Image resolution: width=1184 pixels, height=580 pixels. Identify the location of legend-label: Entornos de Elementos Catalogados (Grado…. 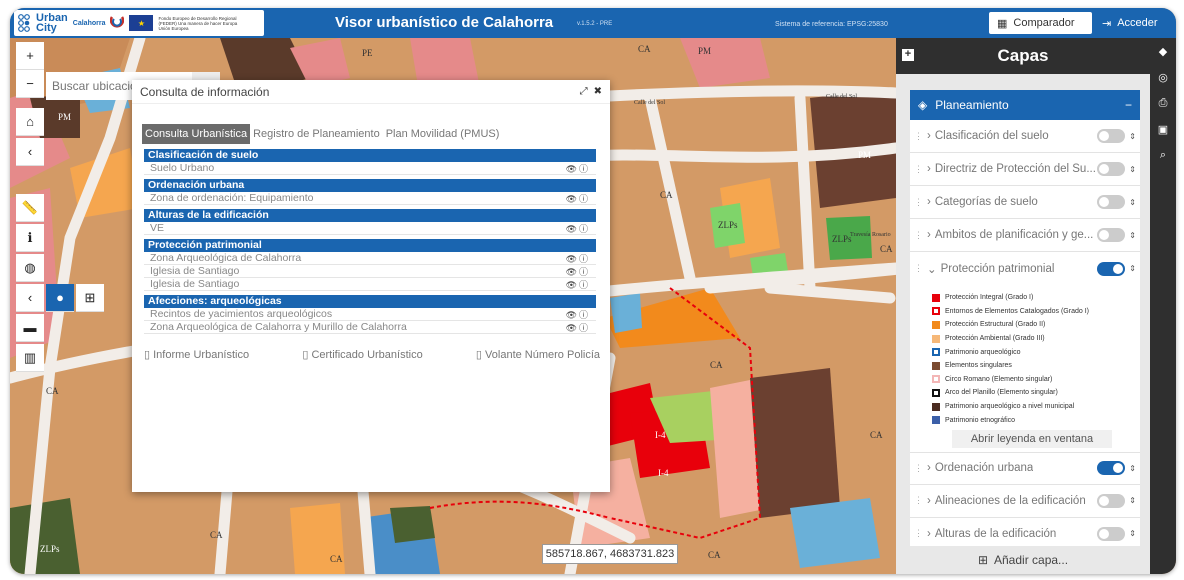
(1017, 311).